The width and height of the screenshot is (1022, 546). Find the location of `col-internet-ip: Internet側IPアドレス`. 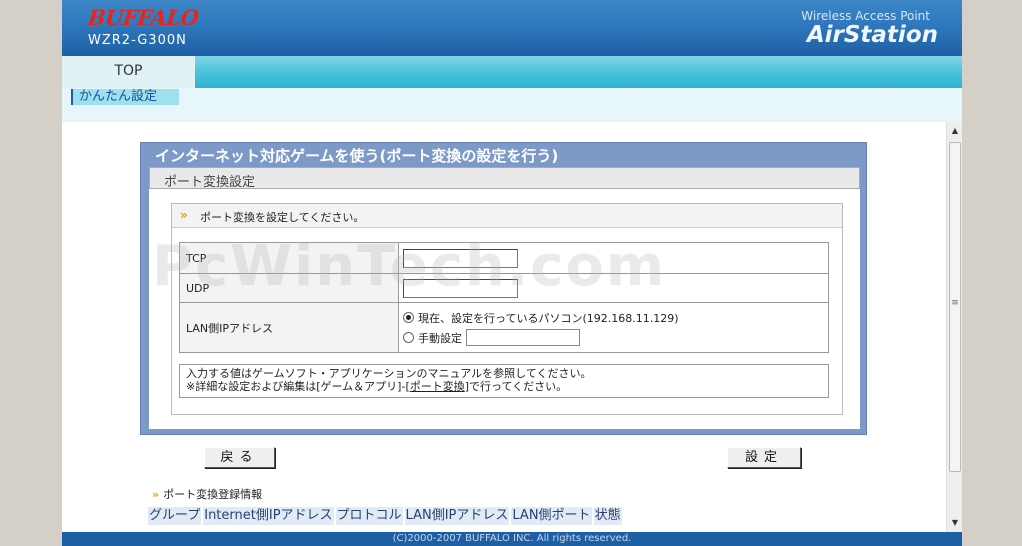

col-internet-ip: Internet側IPアドレス is located at coordinates (268, 516).